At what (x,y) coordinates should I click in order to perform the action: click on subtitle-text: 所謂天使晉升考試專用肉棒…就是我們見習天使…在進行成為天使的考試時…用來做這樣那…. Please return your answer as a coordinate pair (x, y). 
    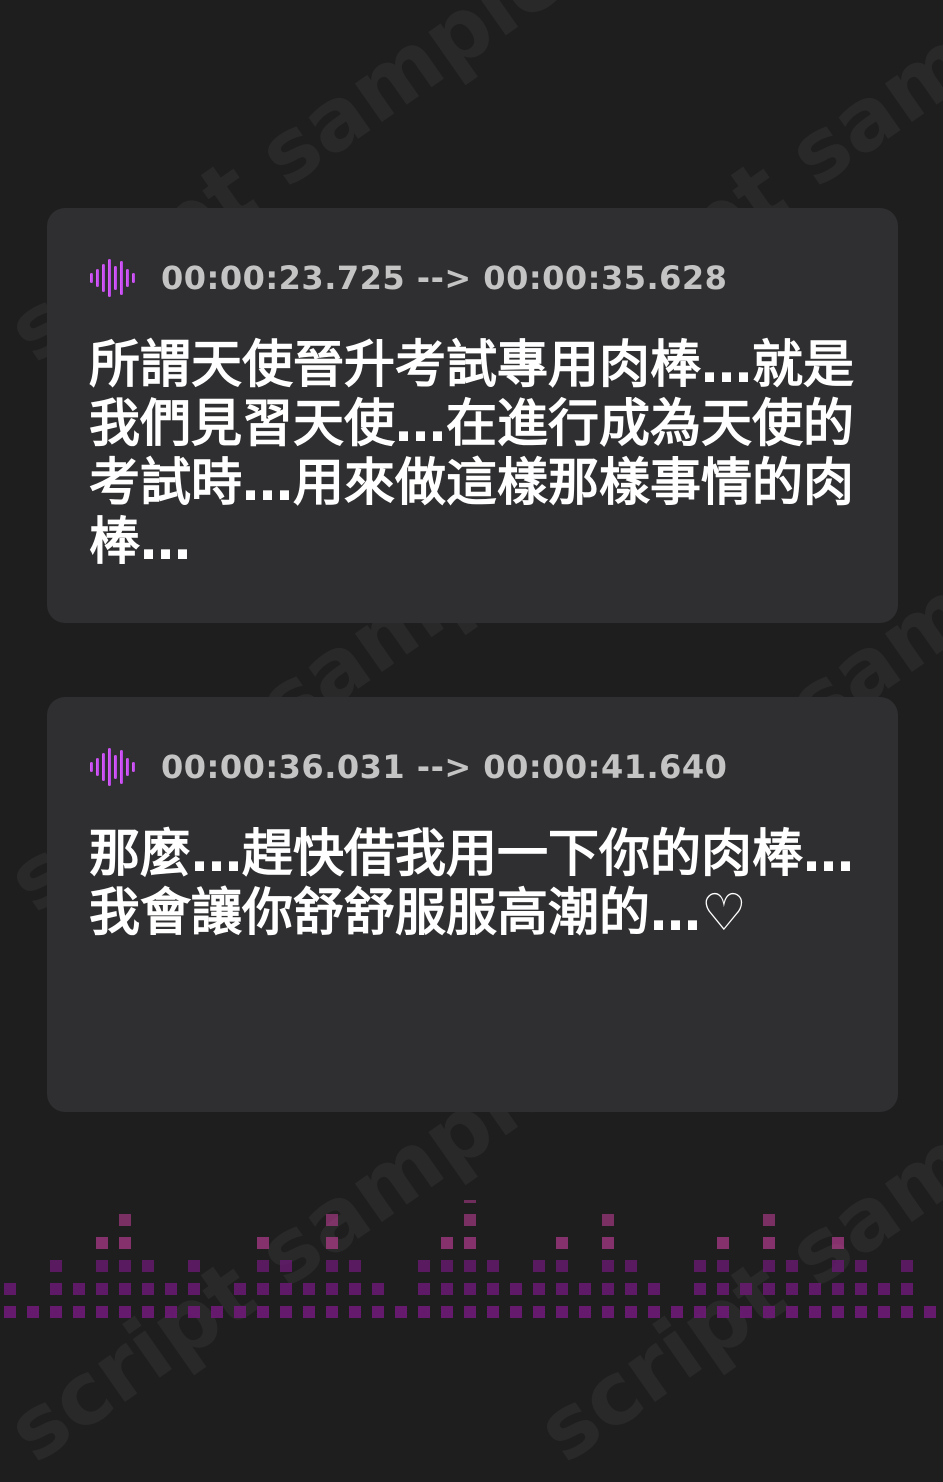
    Looking at the image, I should click on (472, 454).